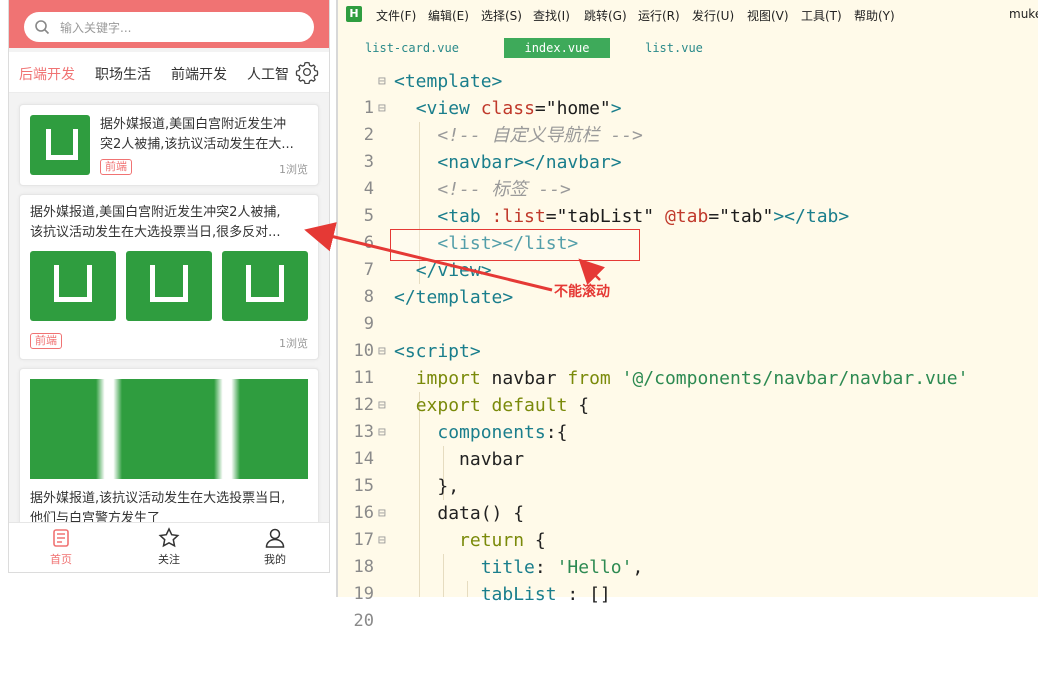 The image size is (1038, 689). I want to click on annotation-arrows, so click(454, 257).